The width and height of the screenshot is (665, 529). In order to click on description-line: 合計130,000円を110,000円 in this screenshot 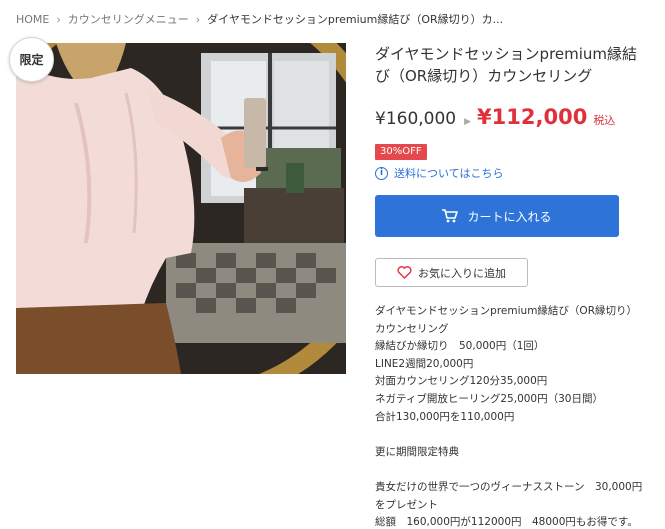, I will do `click(445, 416)`.